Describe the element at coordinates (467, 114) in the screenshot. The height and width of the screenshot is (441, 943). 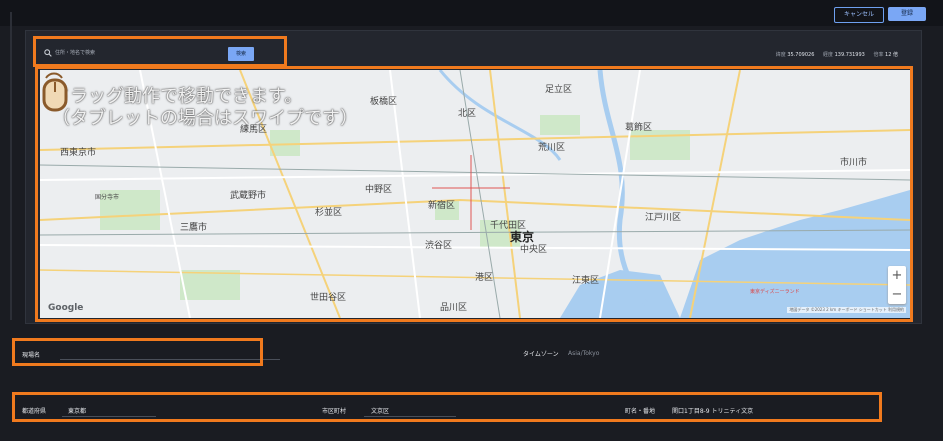
I see `map-label-kita: 北区` at that location.